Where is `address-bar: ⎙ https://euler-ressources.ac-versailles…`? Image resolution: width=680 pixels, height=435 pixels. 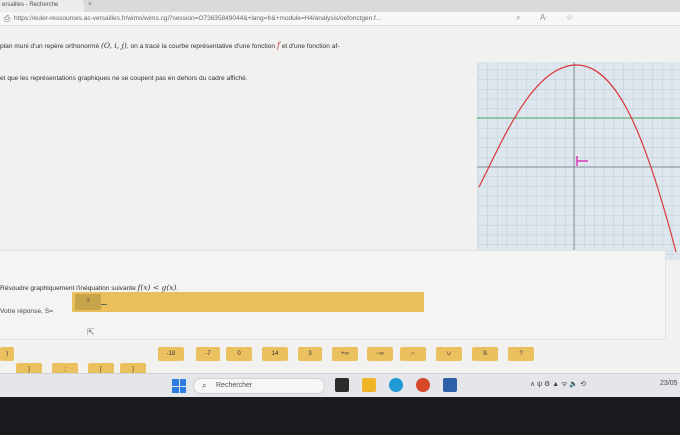
address-bar: ⎙ https://euler-ressources.ac-versailles… is located at coordinates (340, 19).